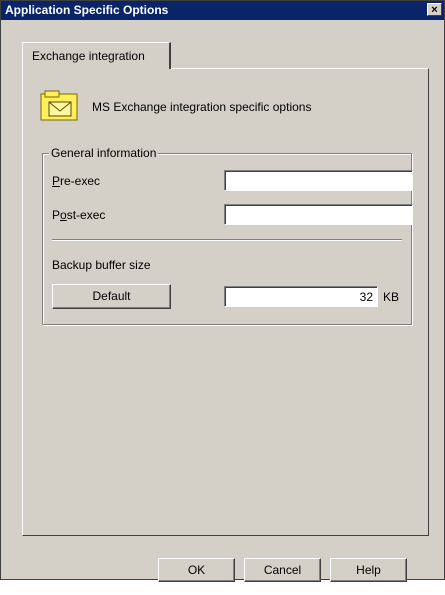  What do you see at coordinates (222, 10) in the screenshot?
I see `title-bar: Application Specific Options ×` at bounding box center [222, 10].